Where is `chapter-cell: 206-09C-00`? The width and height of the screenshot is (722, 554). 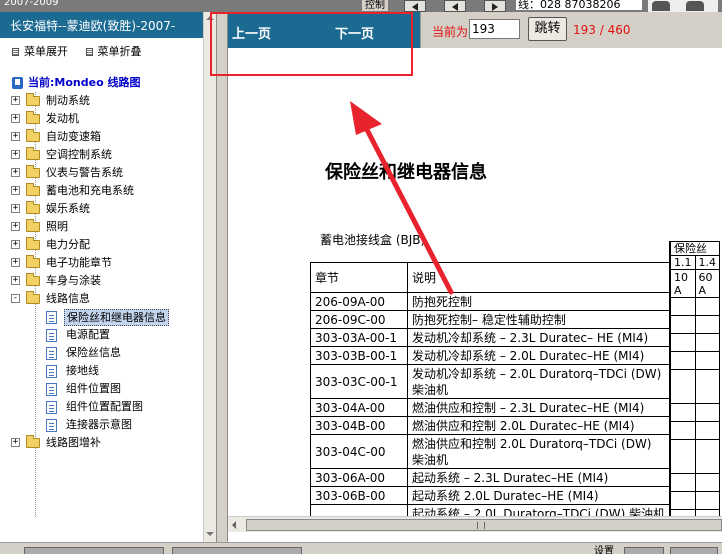 chapter-cell: 206-09C-00 is located at coordinates (359, 319).